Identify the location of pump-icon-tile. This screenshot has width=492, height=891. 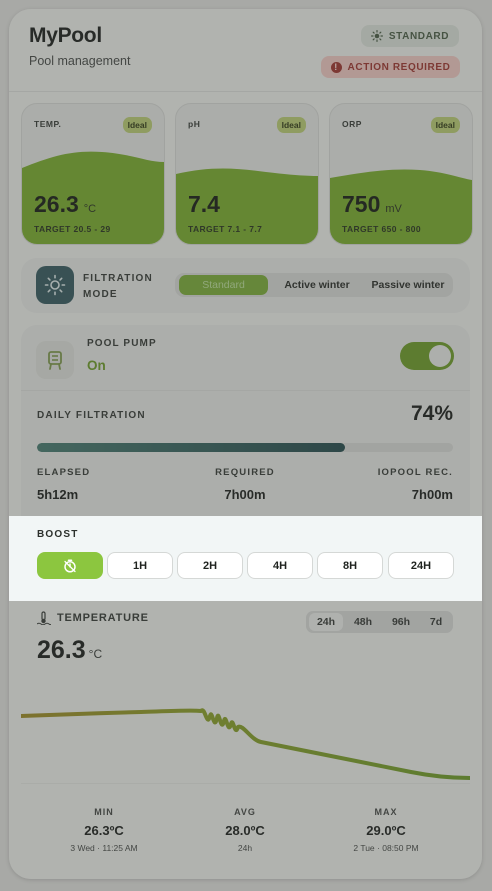
(55, 360).